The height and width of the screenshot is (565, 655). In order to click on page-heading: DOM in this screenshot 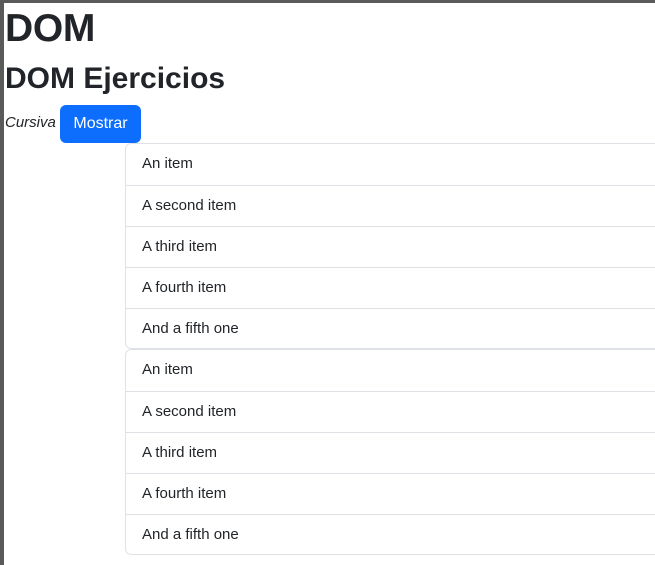, I will do `click(50, 28)`.